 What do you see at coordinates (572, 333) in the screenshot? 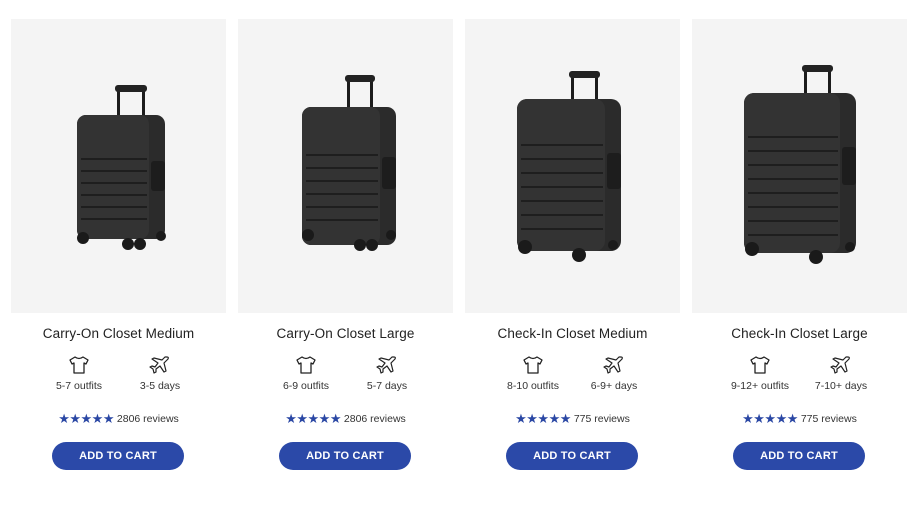
I see `product-title: Check-In Closet Medium` at bounding box center [572, 333].